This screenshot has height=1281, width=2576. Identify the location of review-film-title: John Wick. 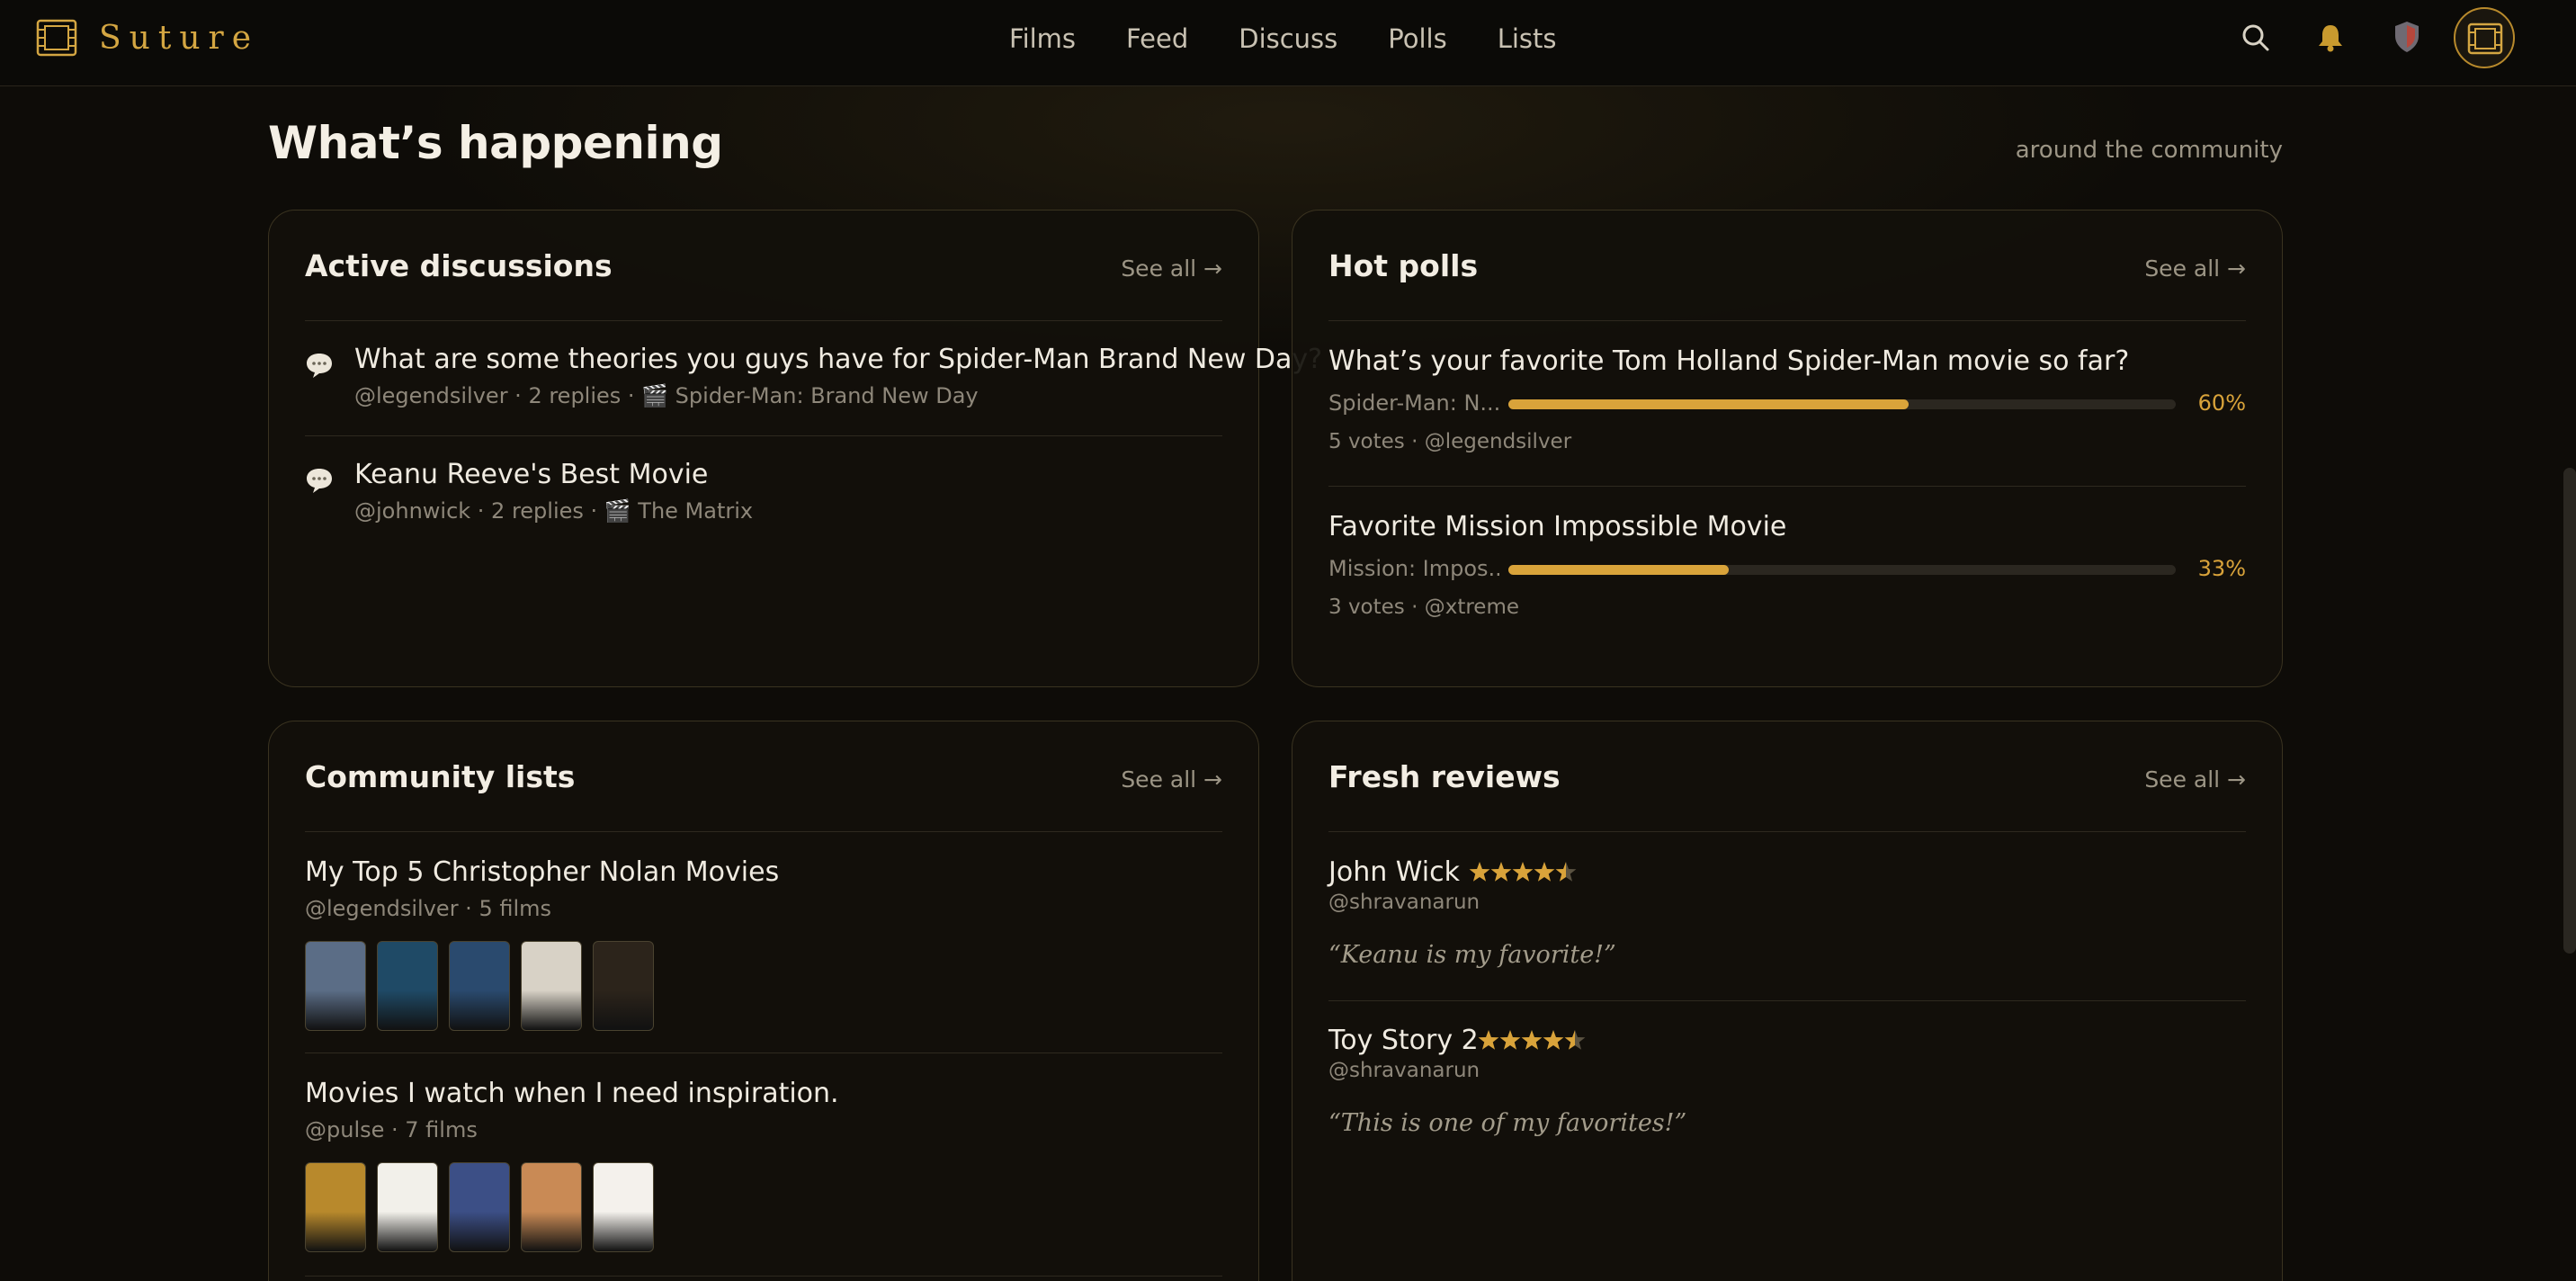
(1394, 872).